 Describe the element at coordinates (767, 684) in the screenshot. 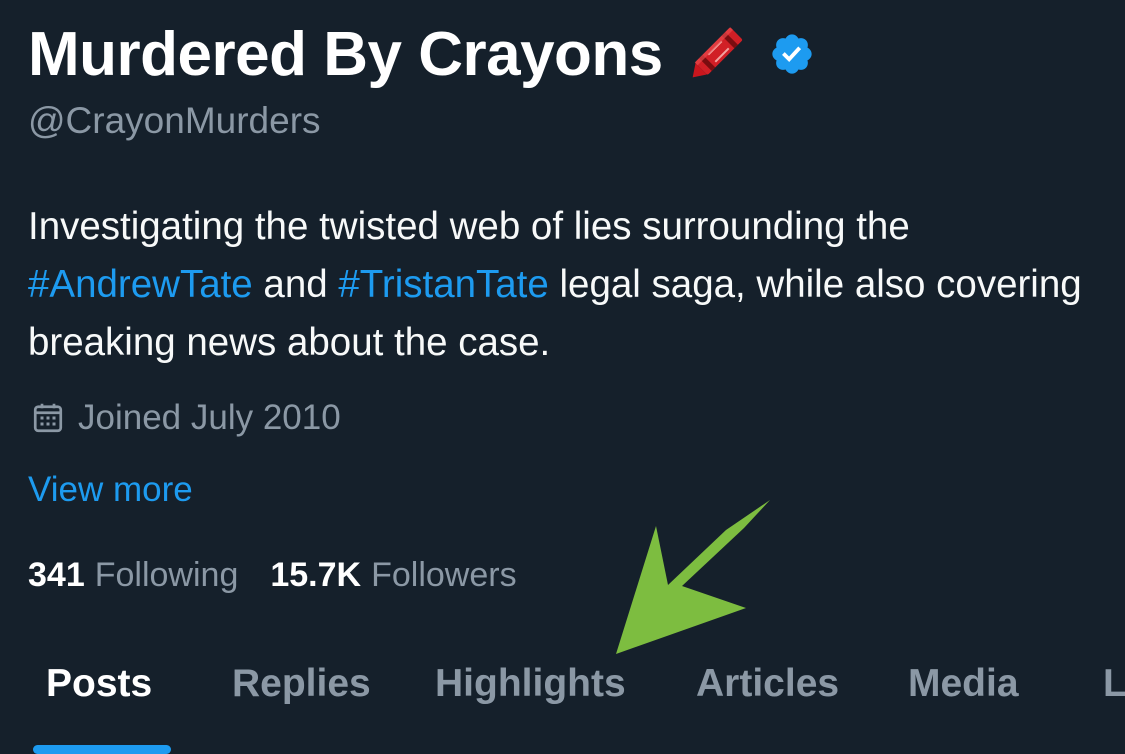

I see `tab-articles: Articles` at that location.